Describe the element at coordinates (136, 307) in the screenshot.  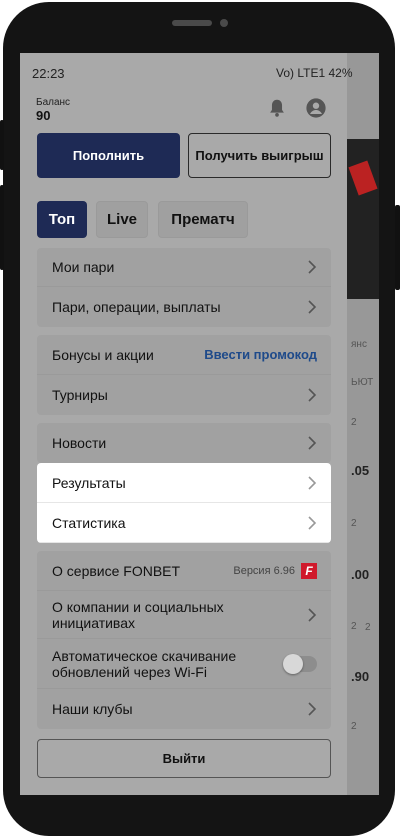
I see `menu-item-label: Пари, операции, выплаты` at that location.